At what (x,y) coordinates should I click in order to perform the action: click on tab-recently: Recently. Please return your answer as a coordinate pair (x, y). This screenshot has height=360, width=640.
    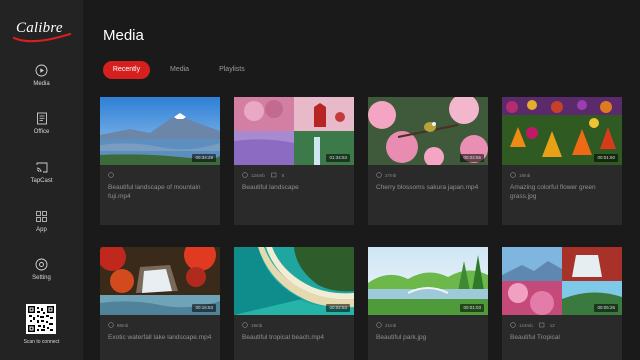
    Looking at the image, I should click on (126, 70).